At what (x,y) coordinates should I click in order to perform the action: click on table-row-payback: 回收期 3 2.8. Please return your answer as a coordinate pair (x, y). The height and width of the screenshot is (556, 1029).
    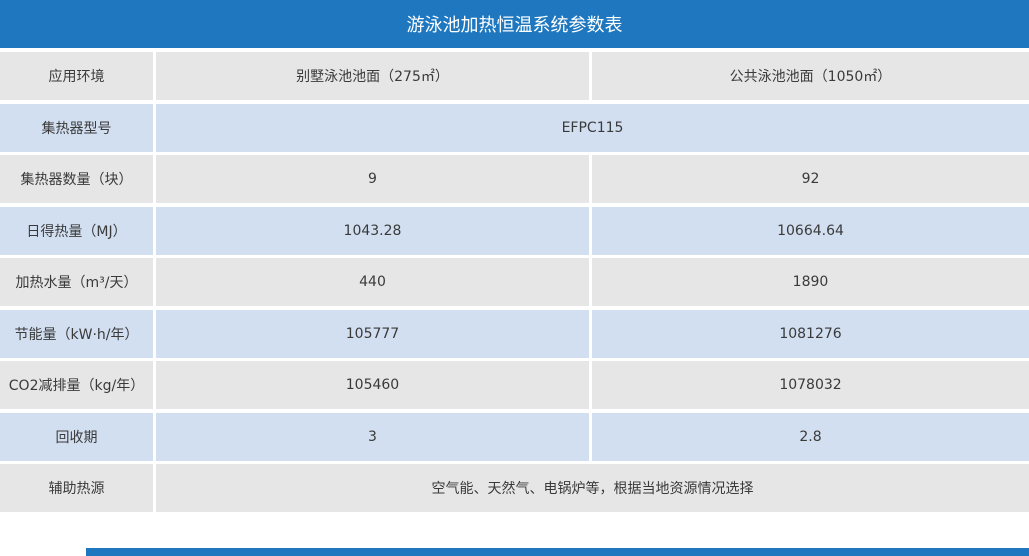
    Looking at the image, I should click on (514, 436).